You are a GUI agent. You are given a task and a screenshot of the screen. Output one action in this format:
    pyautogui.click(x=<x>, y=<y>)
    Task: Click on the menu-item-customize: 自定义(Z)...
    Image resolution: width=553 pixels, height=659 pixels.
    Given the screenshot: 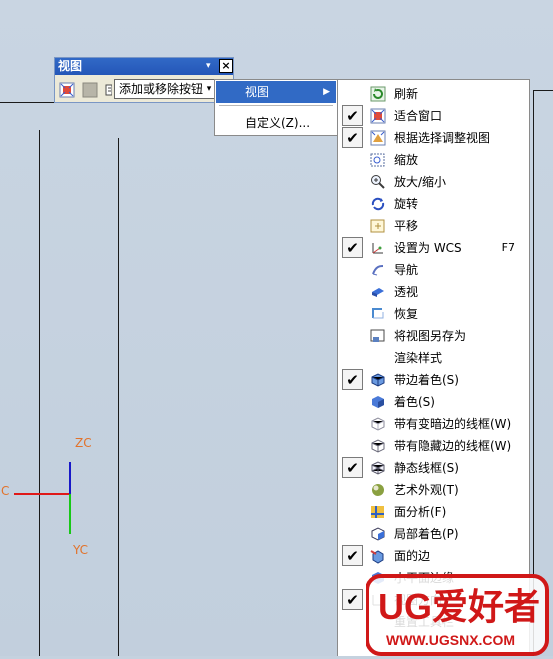 What is the action you would take?
    pyautogui.click(x=276, y=123)
    